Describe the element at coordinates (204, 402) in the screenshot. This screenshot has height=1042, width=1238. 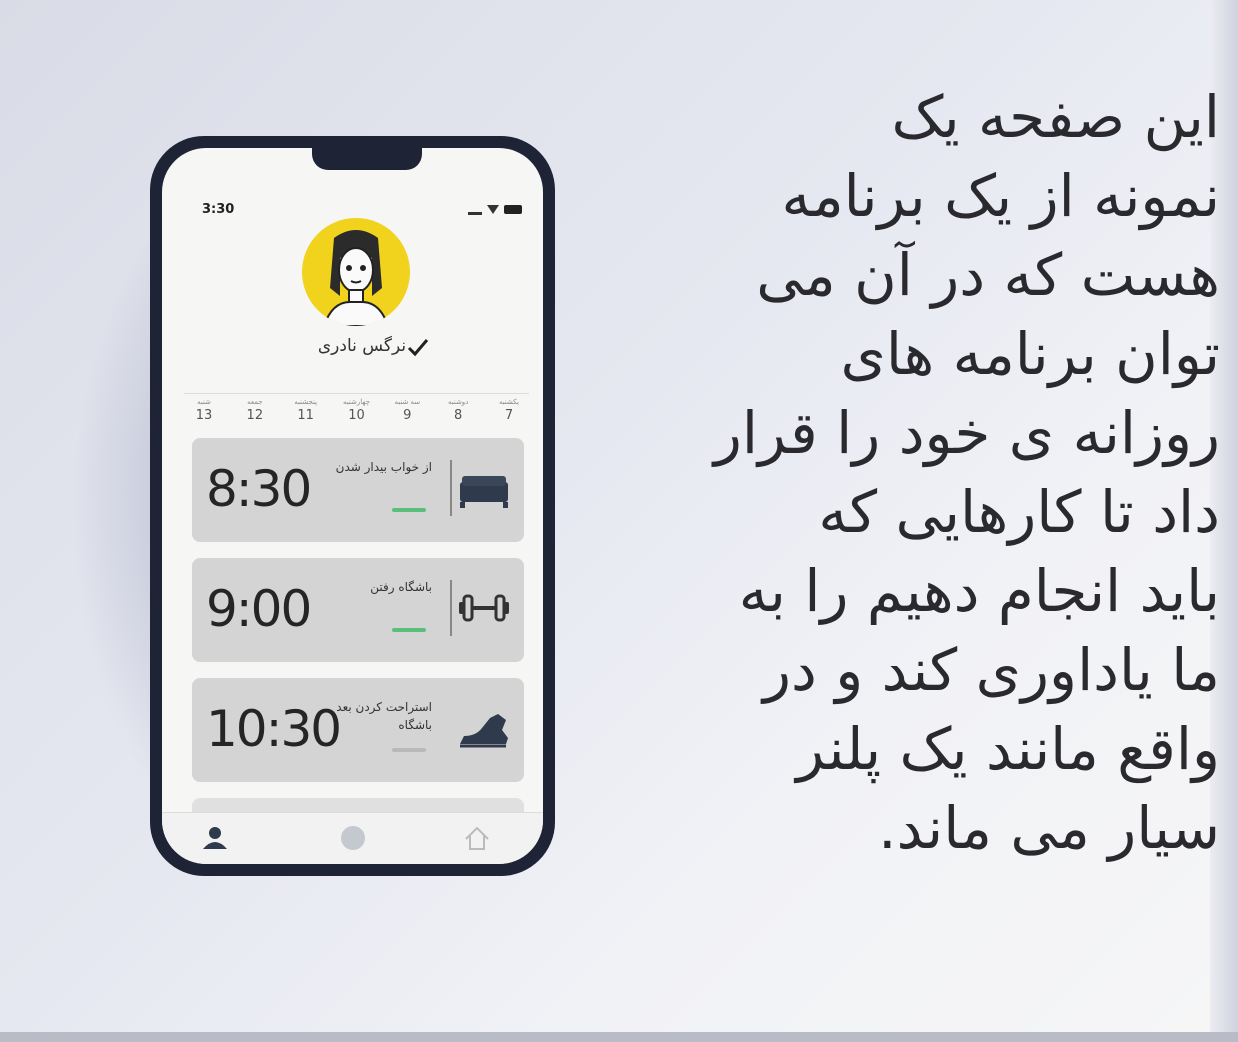
I see `day-name: شنبه` at that location.